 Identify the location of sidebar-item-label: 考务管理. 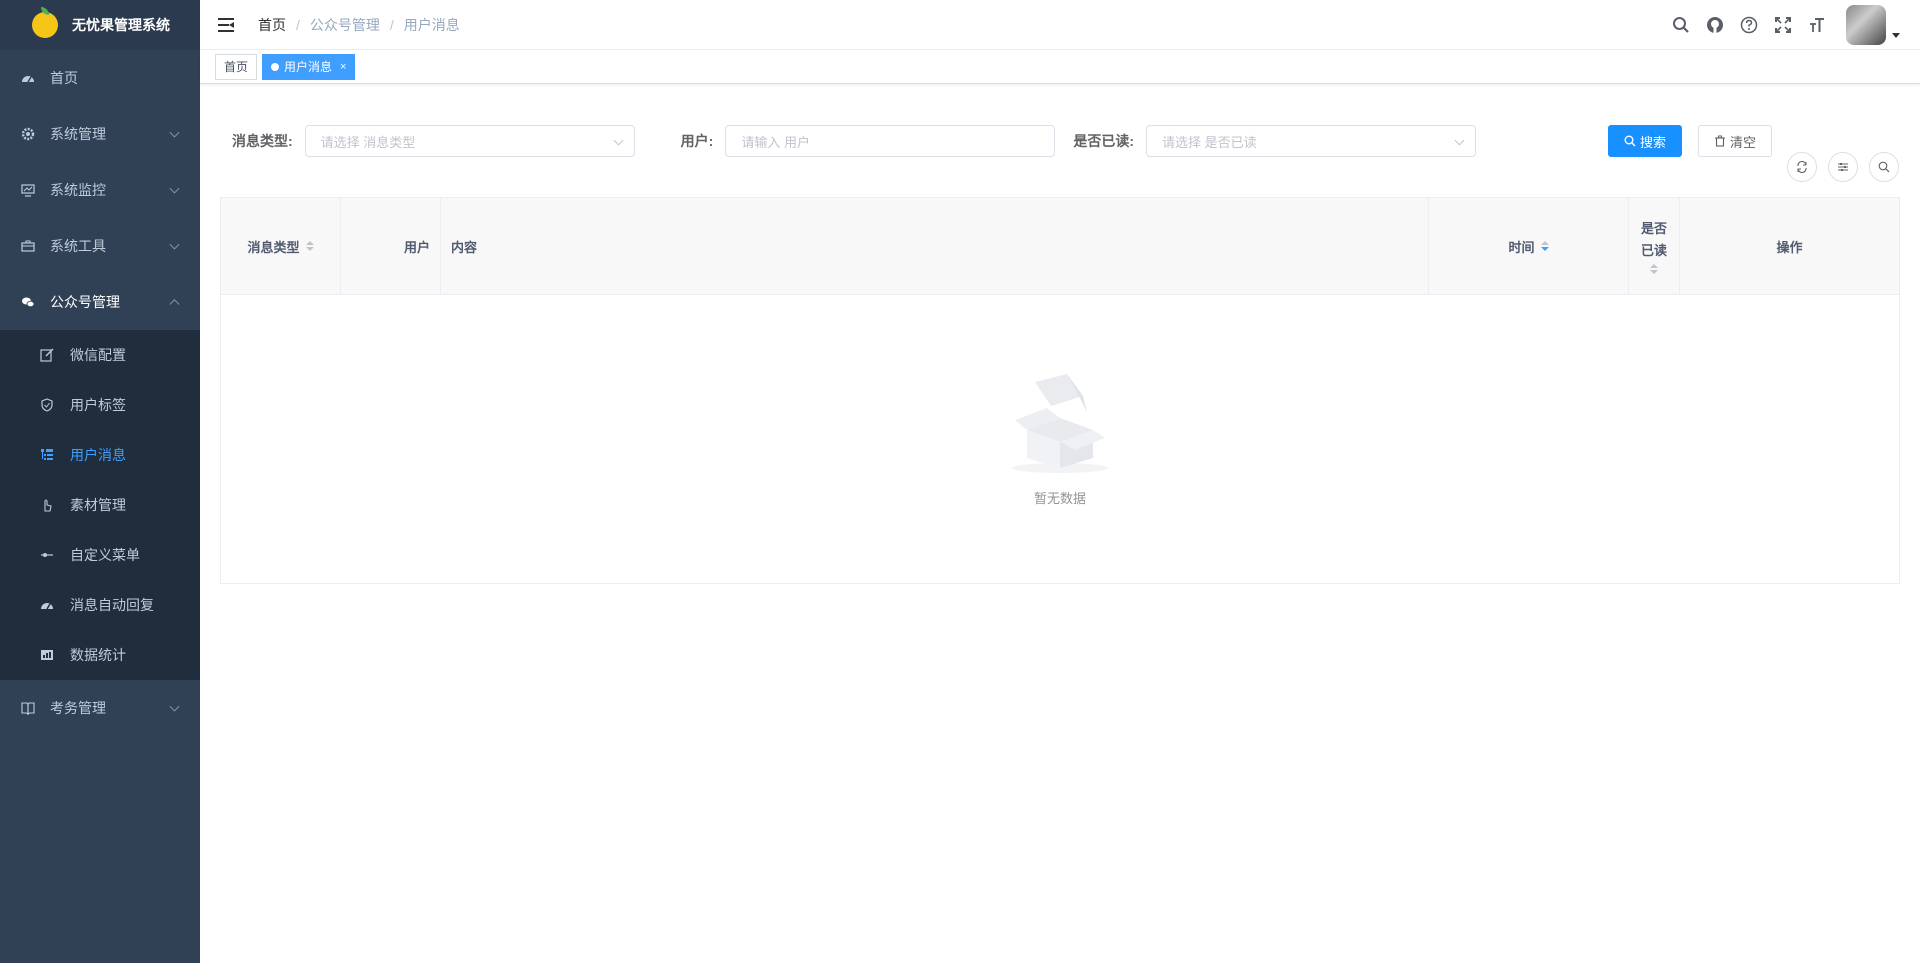
(78, 708).